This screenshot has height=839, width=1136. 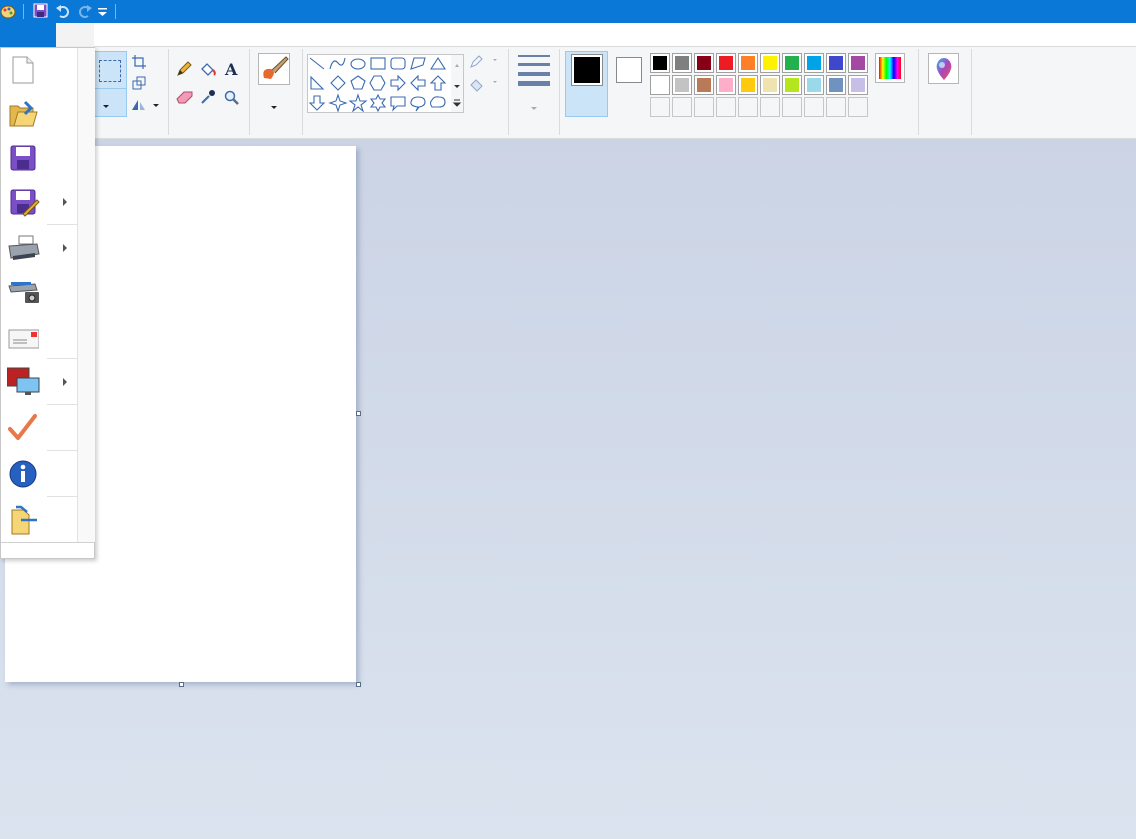 I want to click on shape-six-point-star-icon, so click(x=378, y=103).